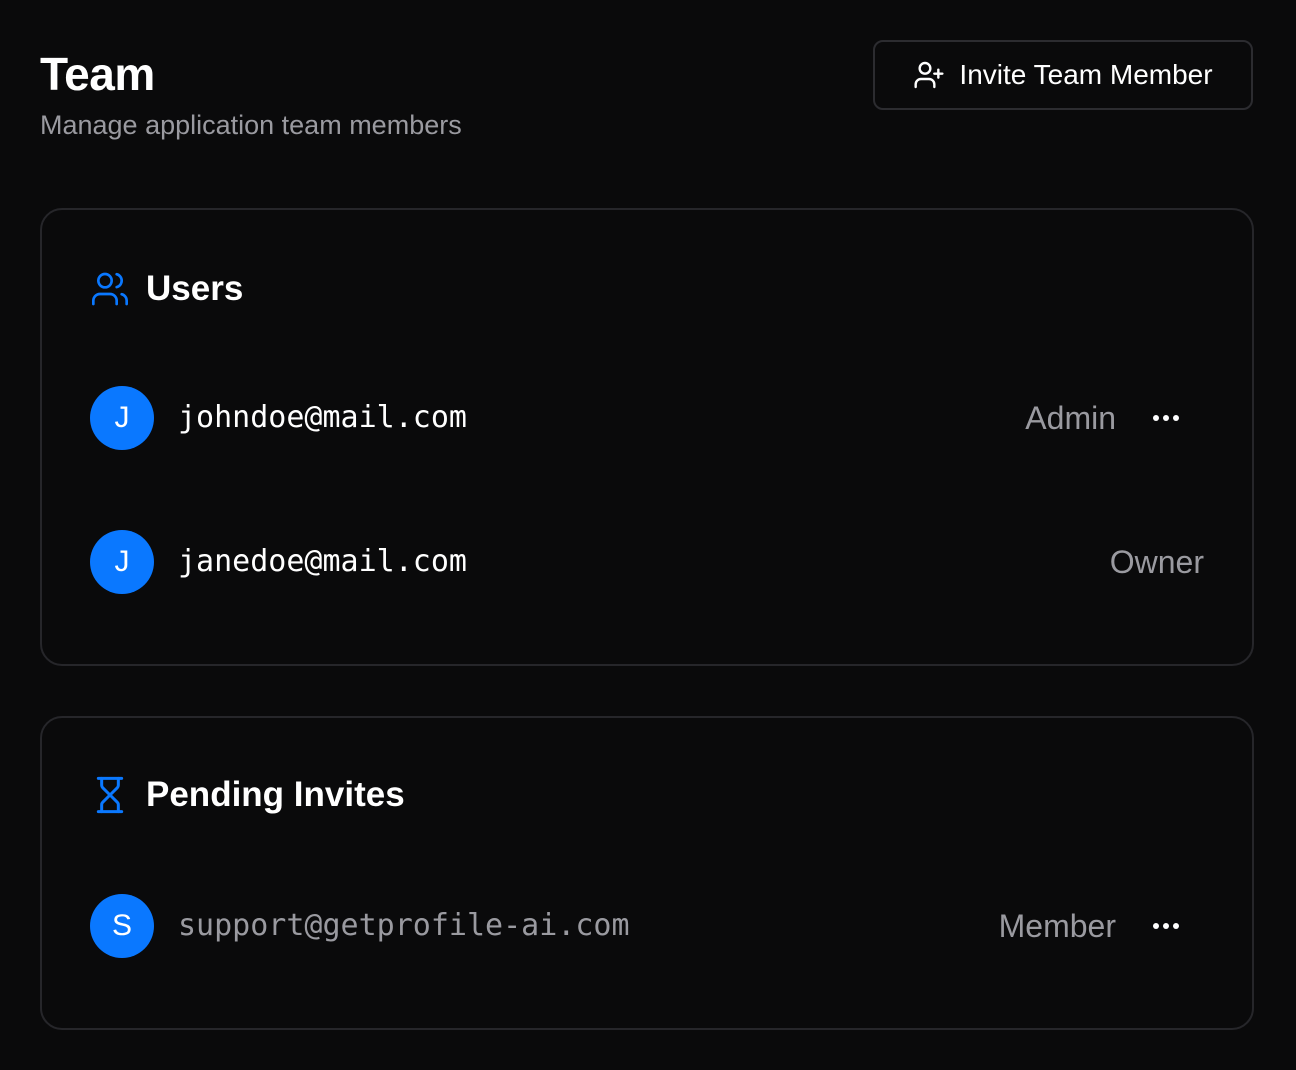  I want to click on users-card-title: Users, so click(195, 288).